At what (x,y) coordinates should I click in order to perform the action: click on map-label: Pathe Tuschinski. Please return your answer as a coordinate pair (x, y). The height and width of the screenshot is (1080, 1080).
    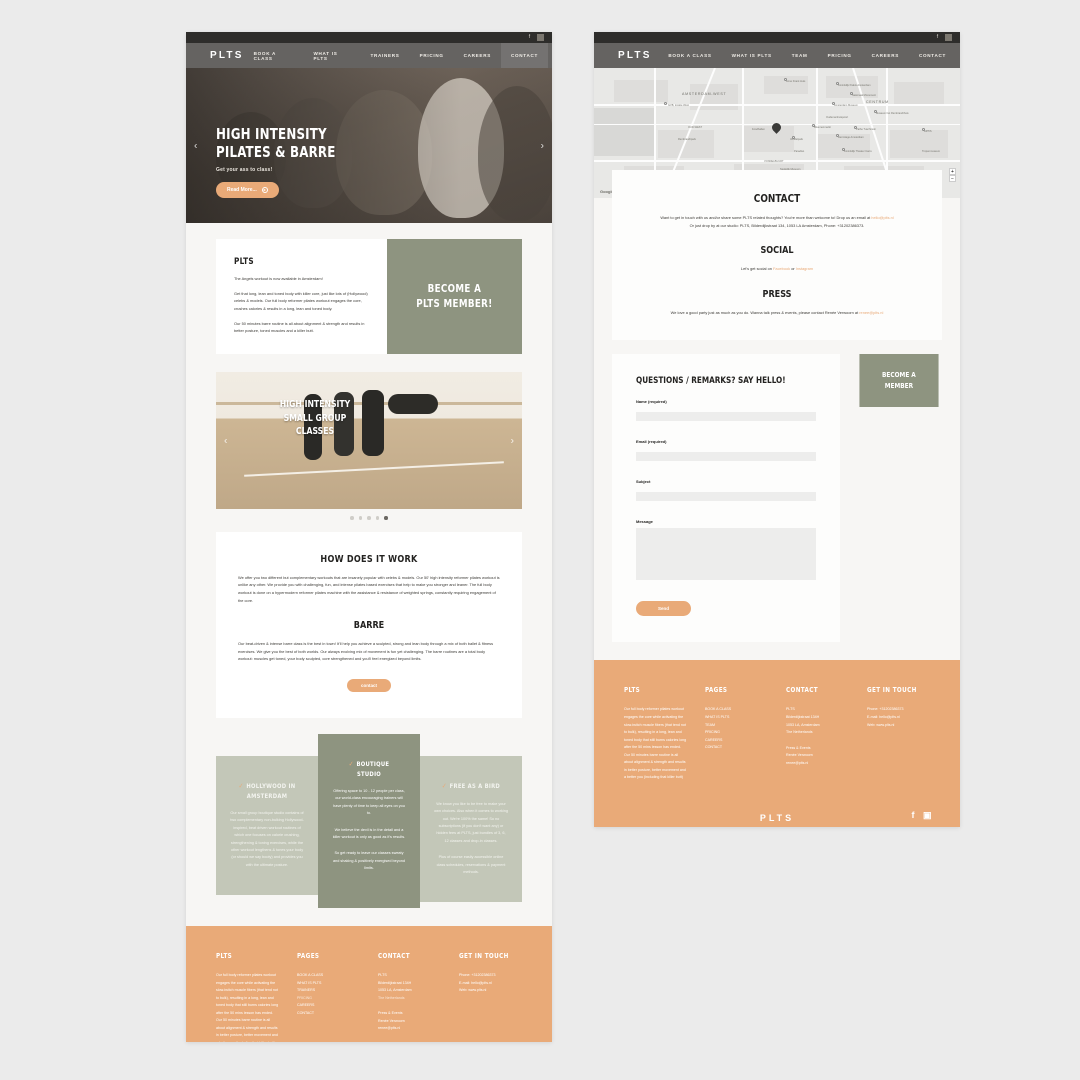
    Looking at the image, I should click on (866, 129).